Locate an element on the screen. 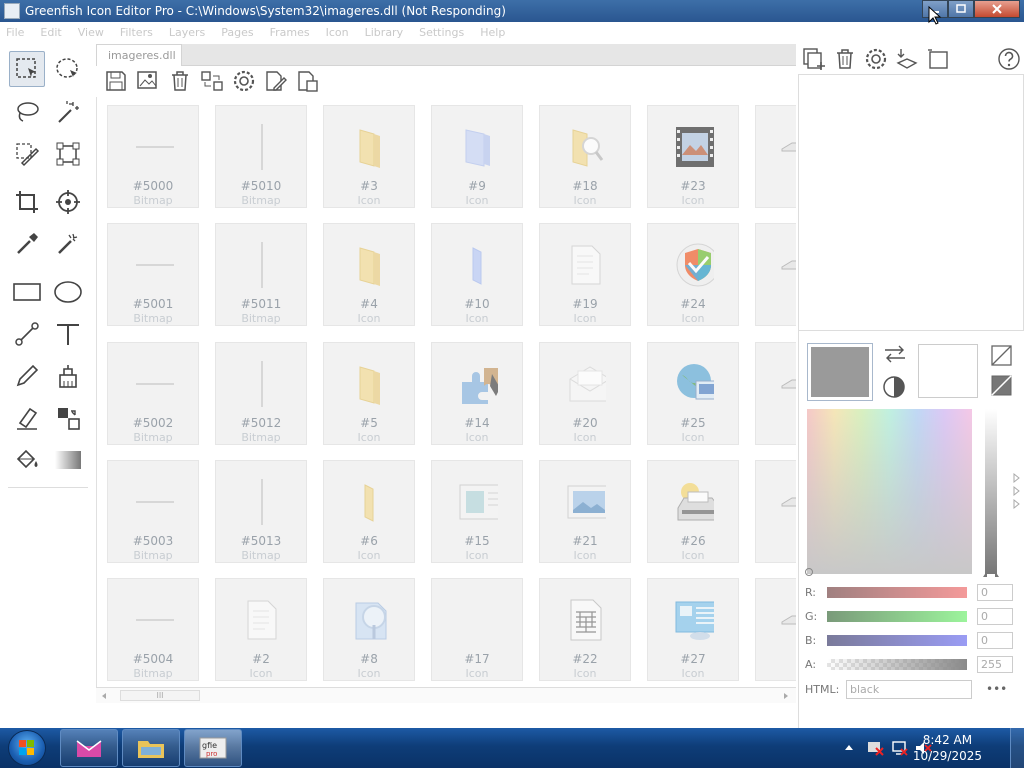 This screenshot has width=1024, height=768. taskbar-app-mail is located at coordinates (89, 748).